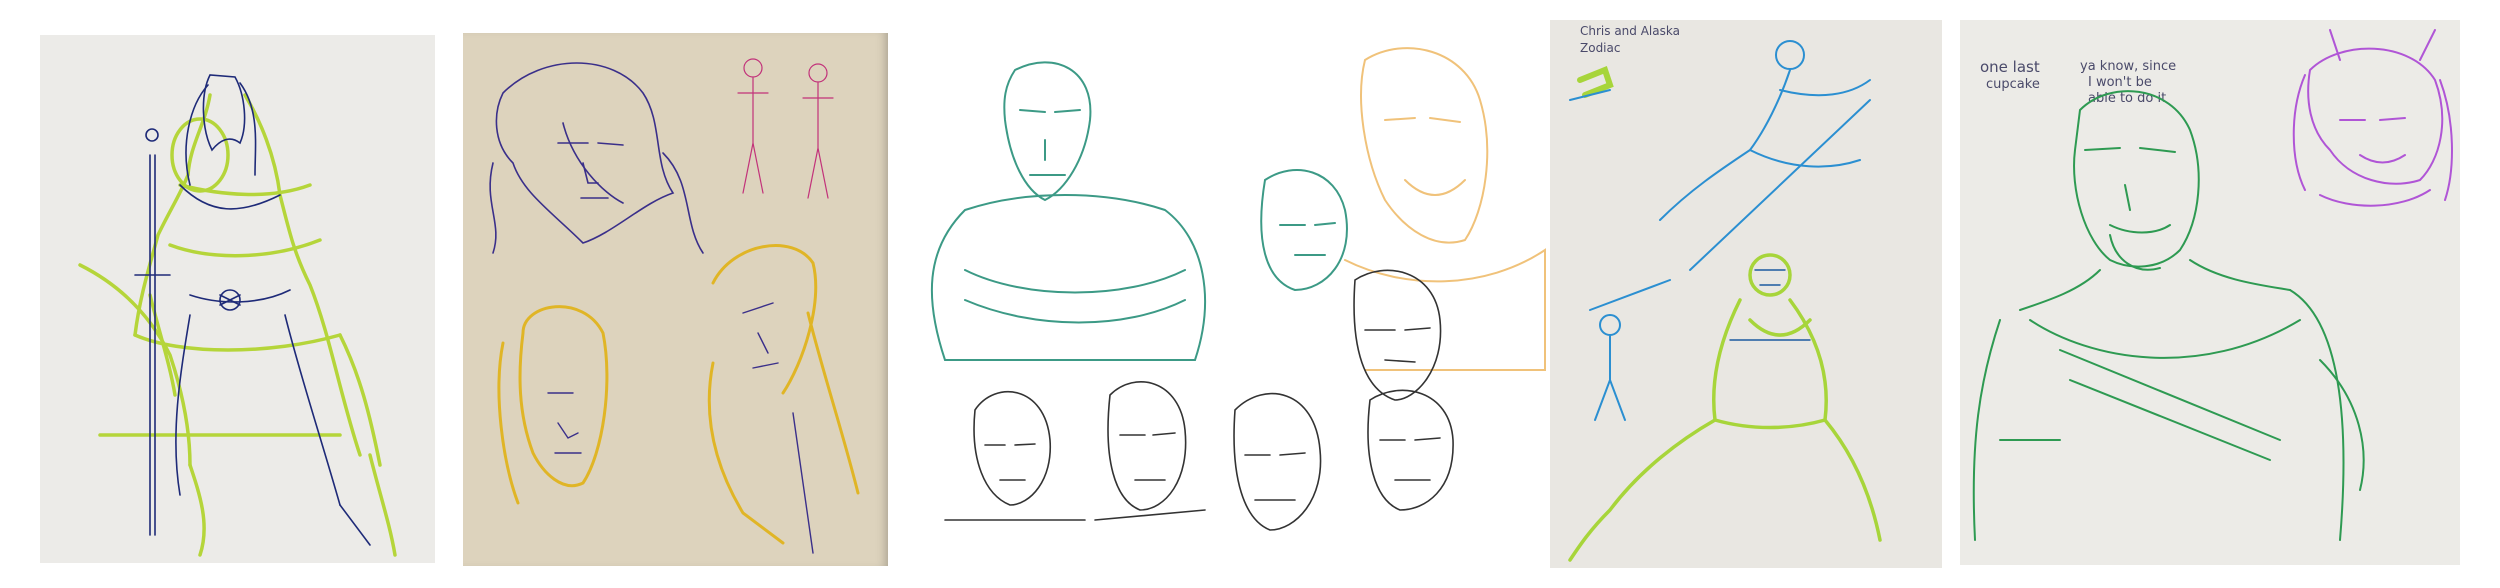  Describe the element at coordinates (1725, 301) in the screenshot. I see `action-sketch` at that location.